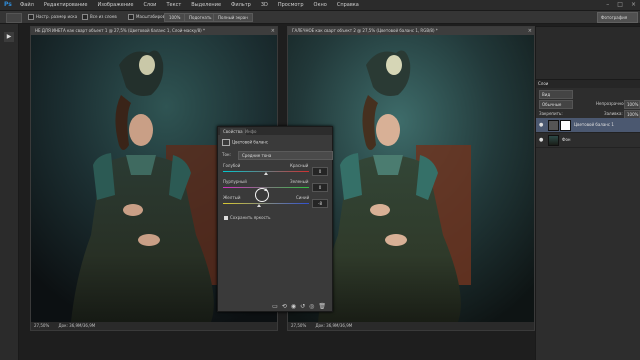 Image resolution: width=640 pixels, height=360 pixels. I want to click on adjustment-thumb, so click(553, 125).